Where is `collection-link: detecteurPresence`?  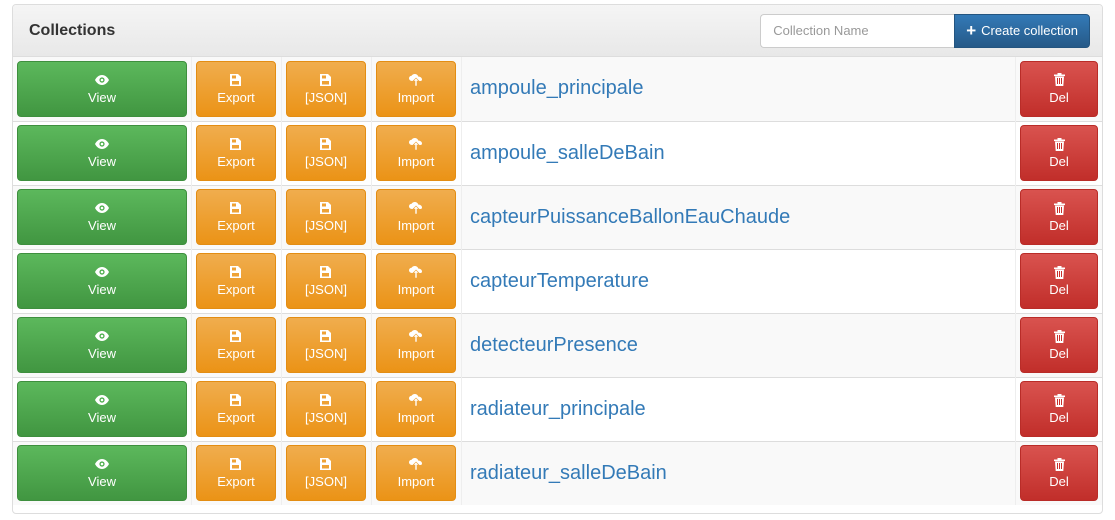
collection-link: detecteurPresence is located at coordinates (554, 345).